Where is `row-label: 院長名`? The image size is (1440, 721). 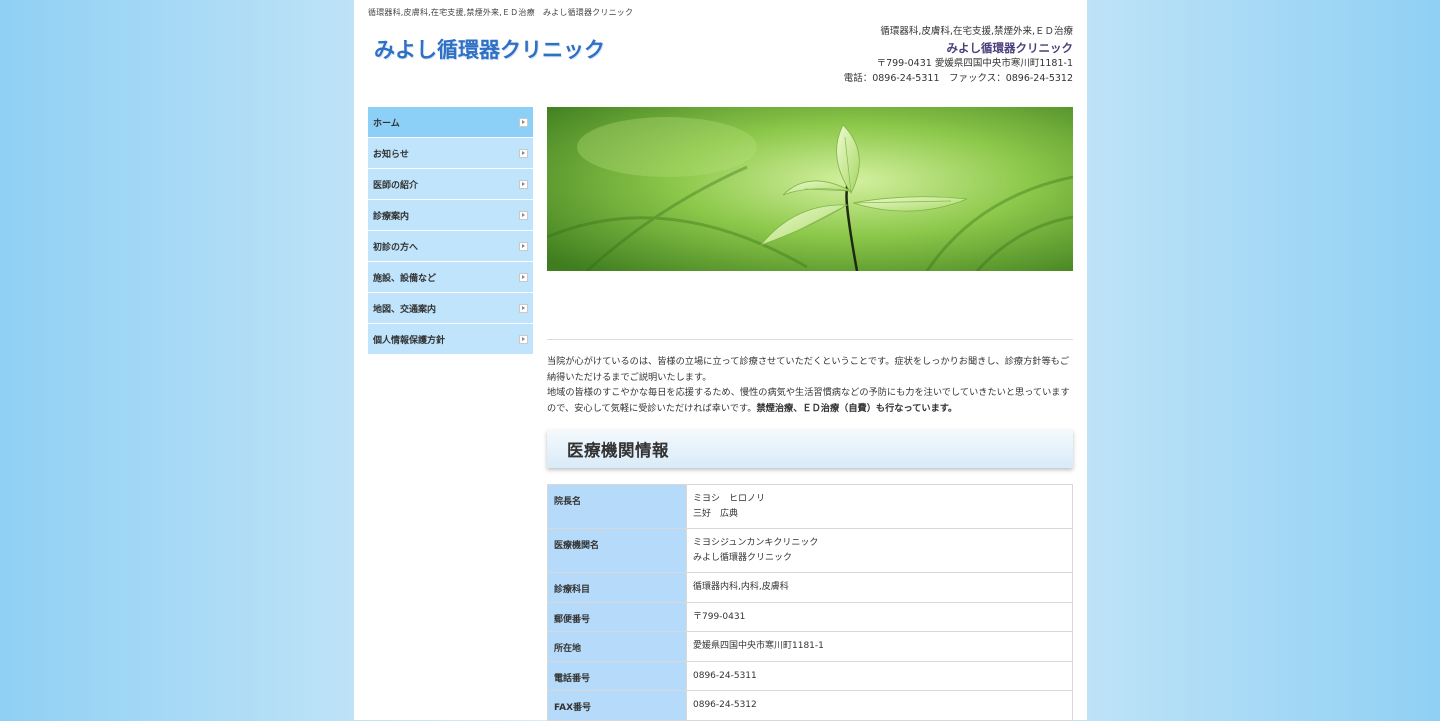 row-label: 院長名 is located at coordinates (617, 506).